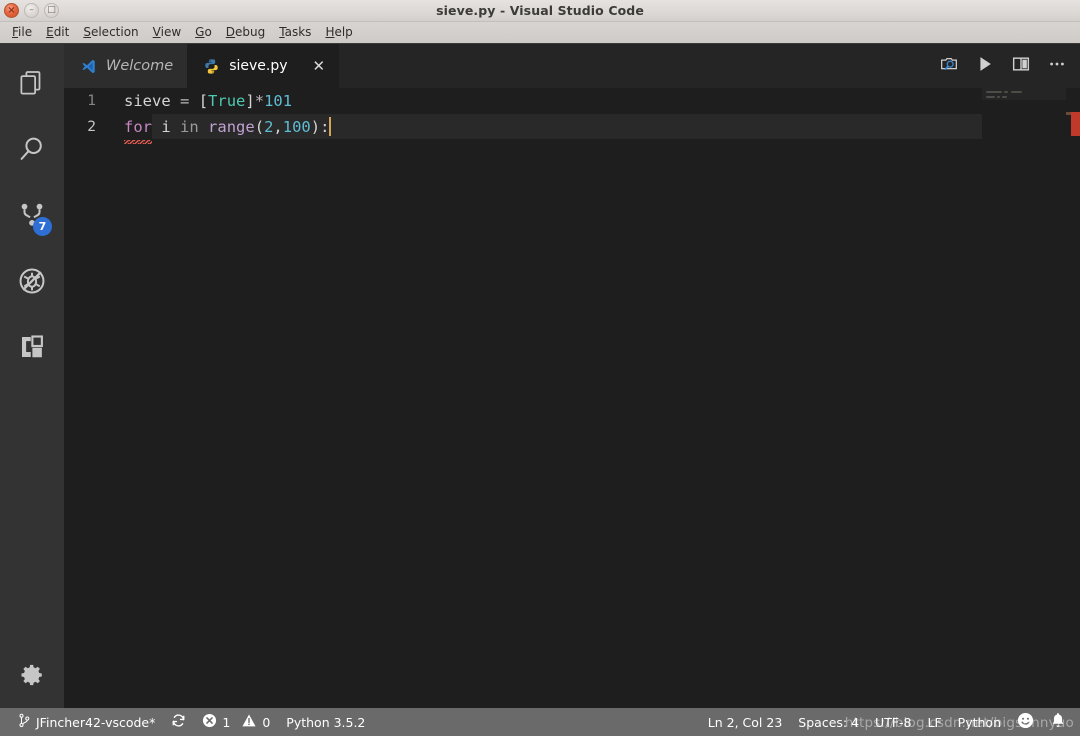 The height and width of the screenshot is (736, 1080). I want to click on window-title: sieve.py - Visual Studio Code, so click(540, 10).